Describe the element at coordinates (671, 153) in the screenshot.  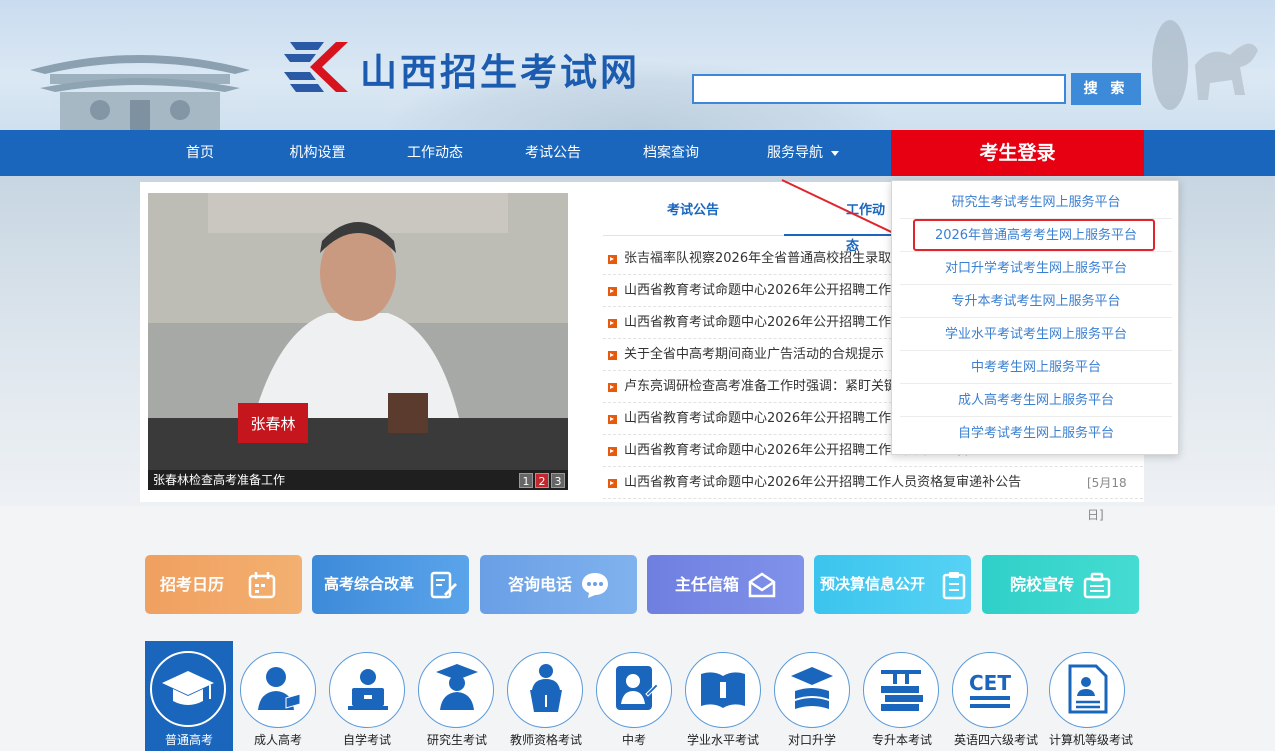
I see `nav-item-archive-query: 档案查询` at that location.